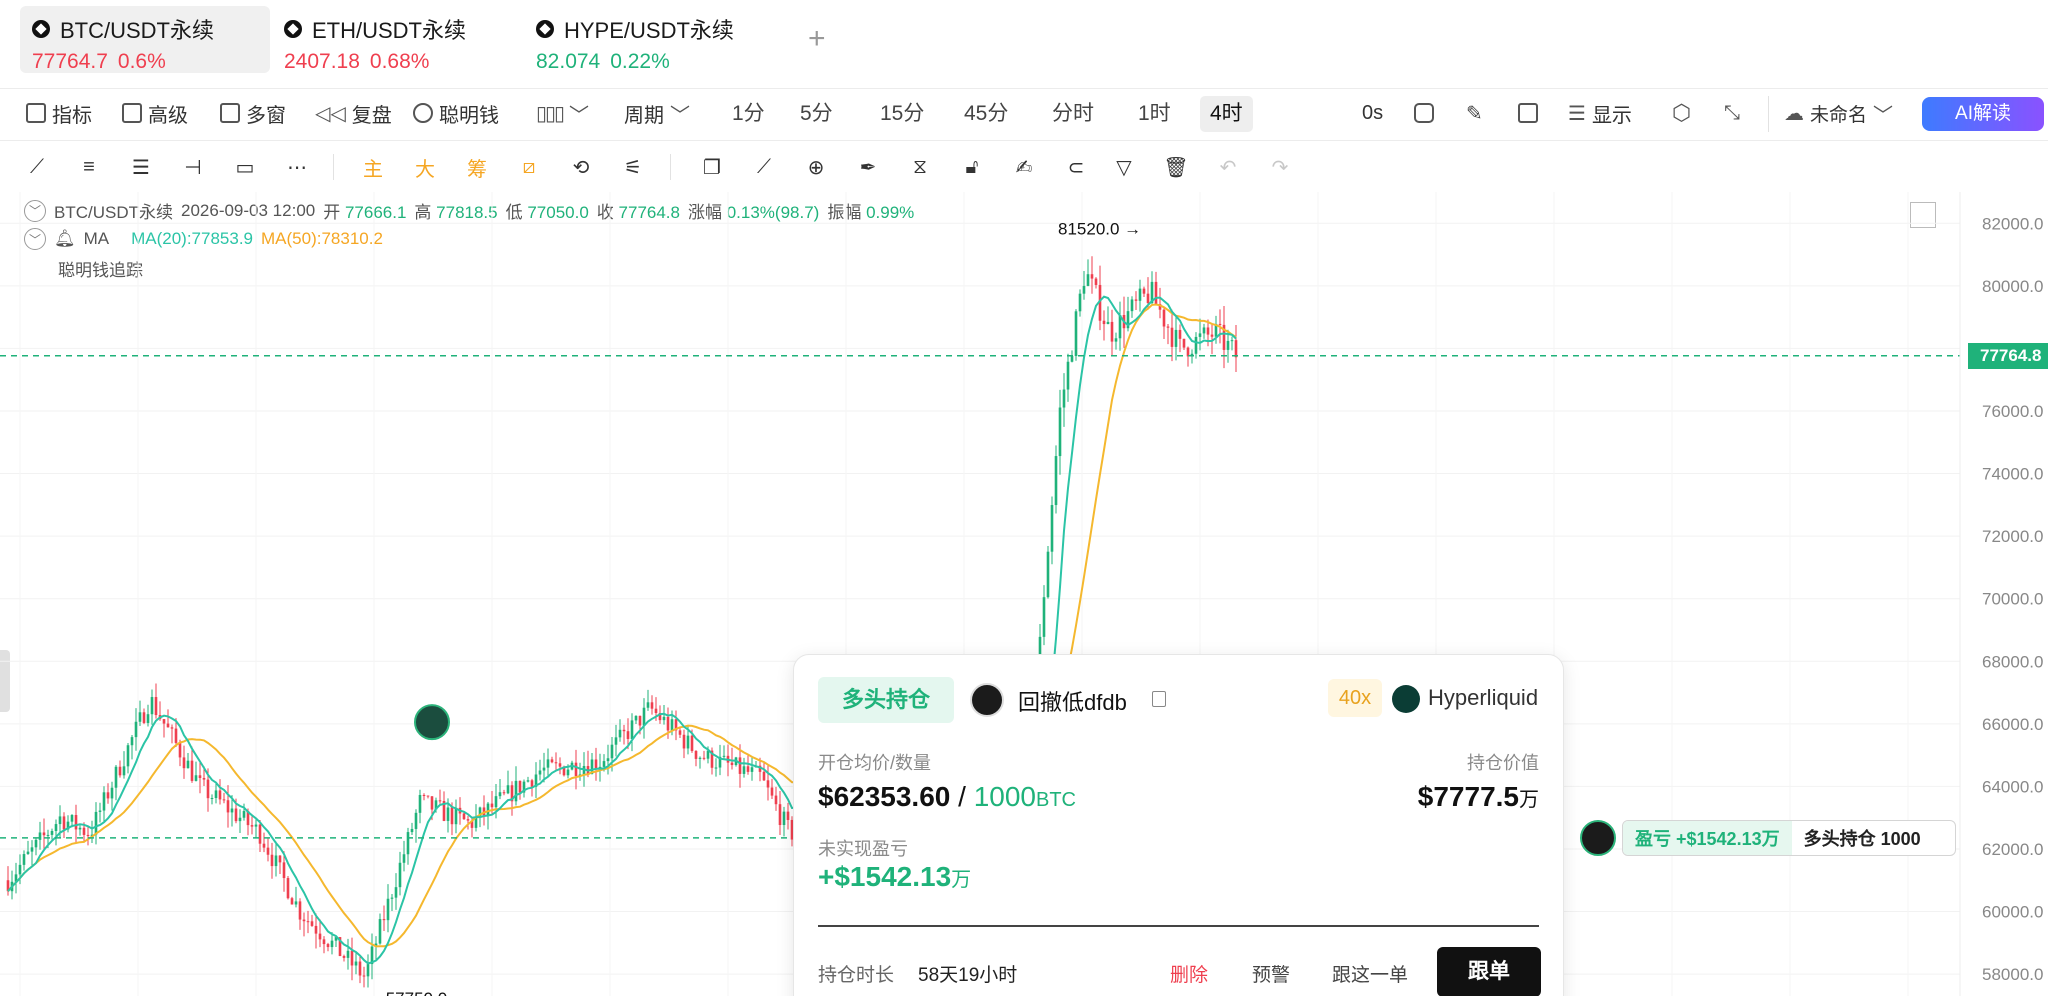 Image resolution: width=2048 pixels, height=996 pixels. Describe the element at coordinates (1838, 113) in the screenshot. I see `layout-dropdown: ☁ 未命名 ﹀` at that location.